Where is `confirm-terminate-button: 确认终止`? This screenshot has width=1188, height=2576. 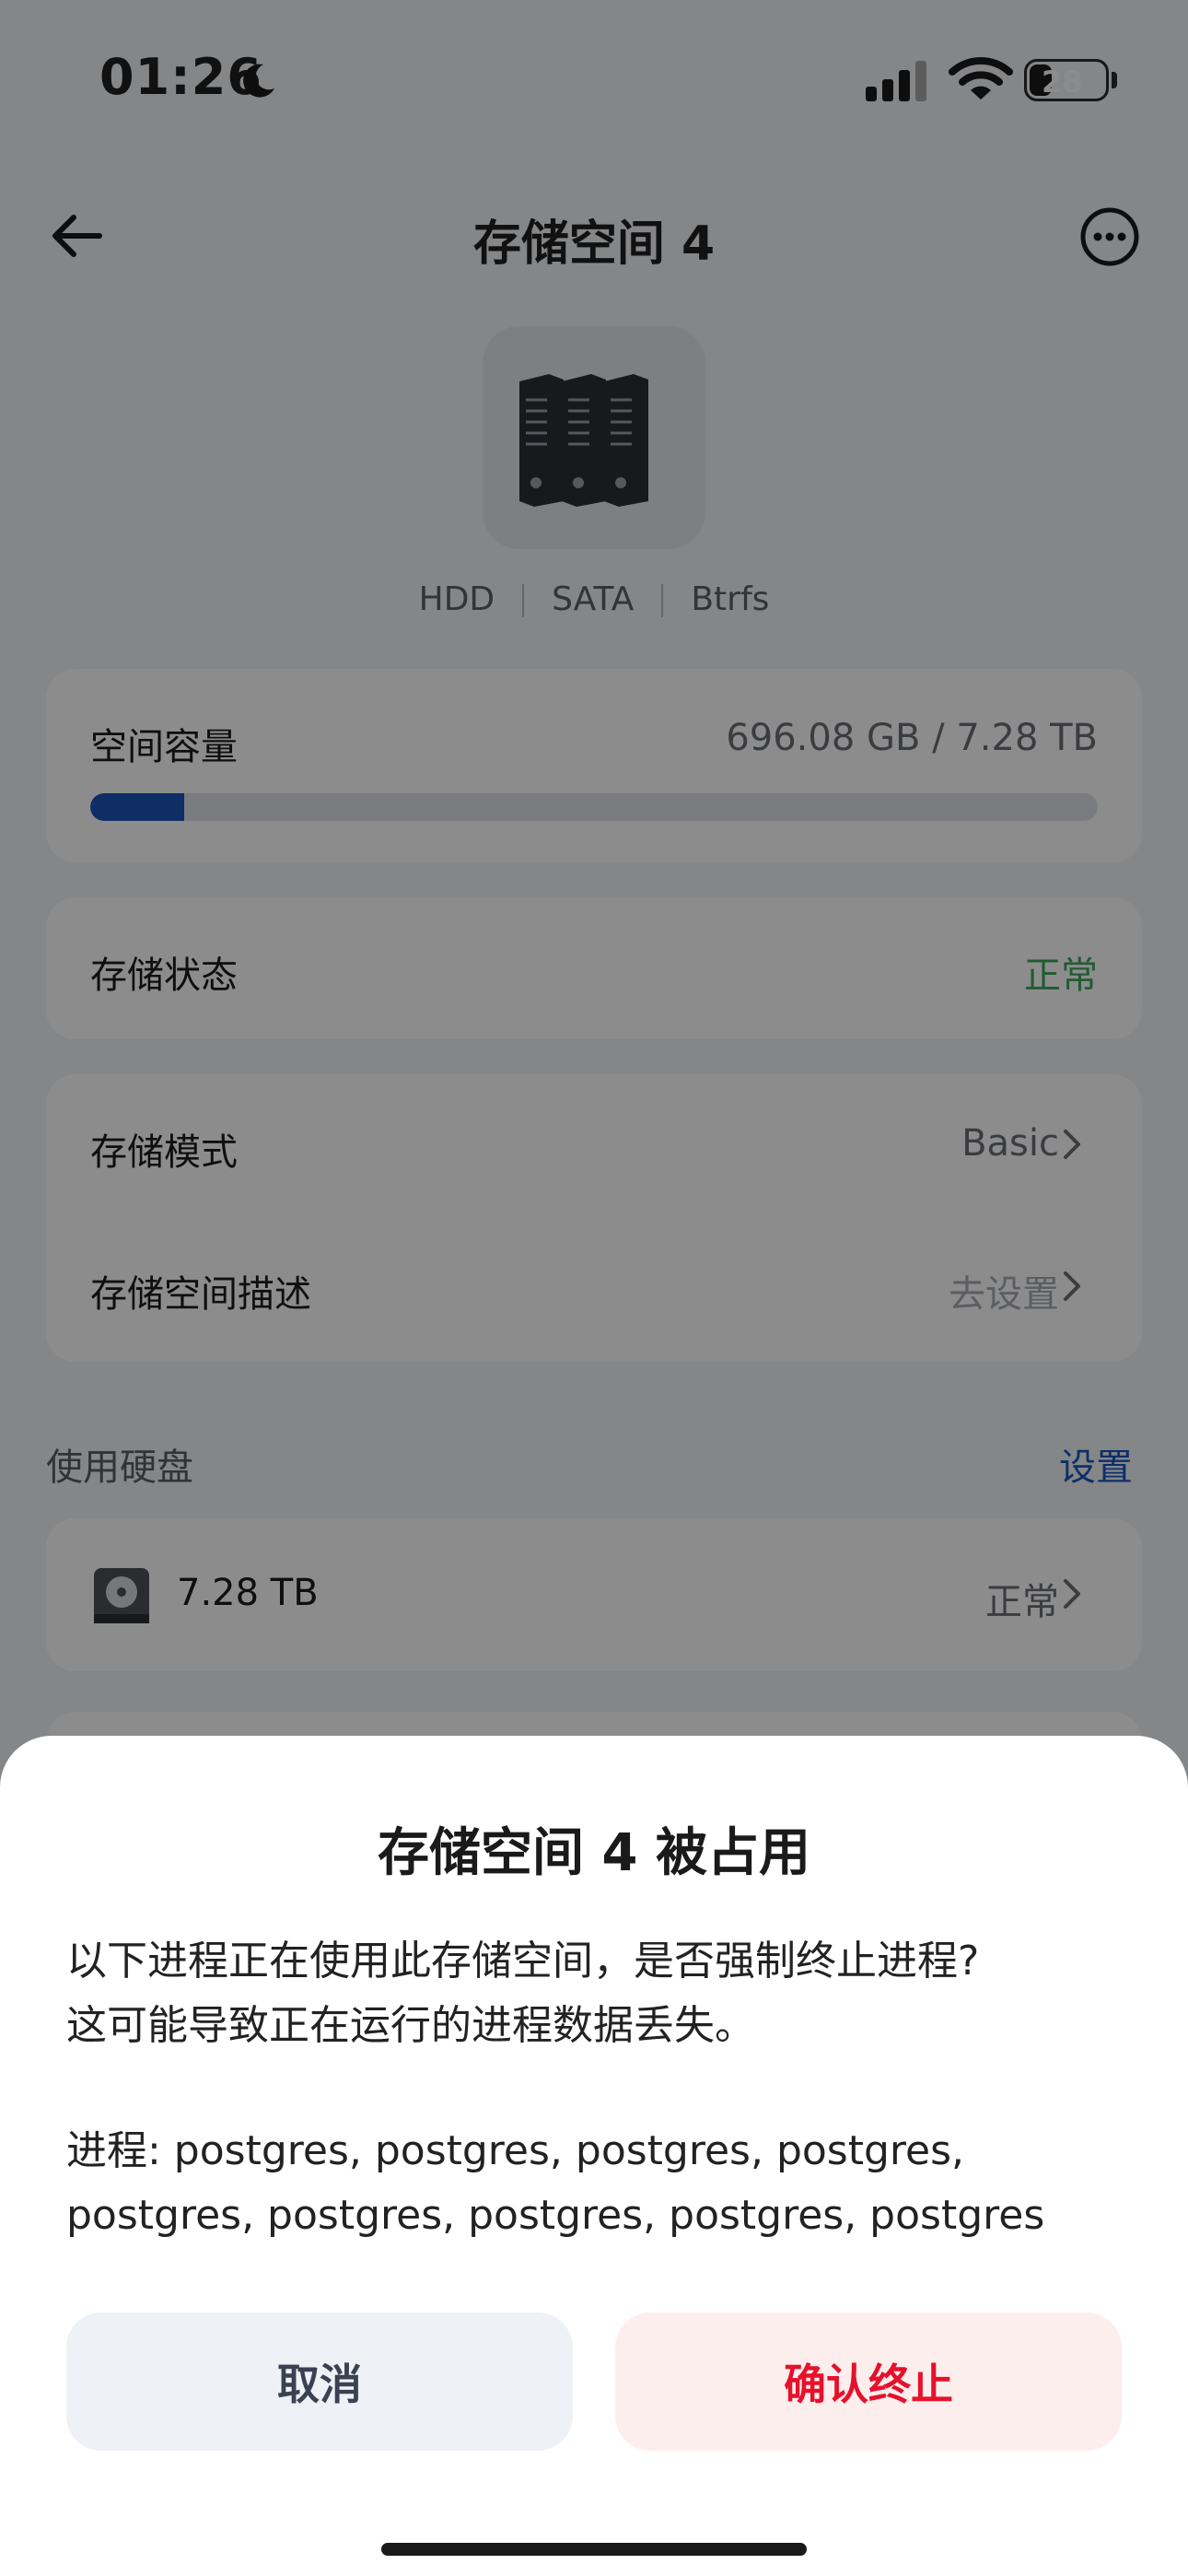
confirm-terminate-button: 确认终止 is located at coordinates (869, 2382).